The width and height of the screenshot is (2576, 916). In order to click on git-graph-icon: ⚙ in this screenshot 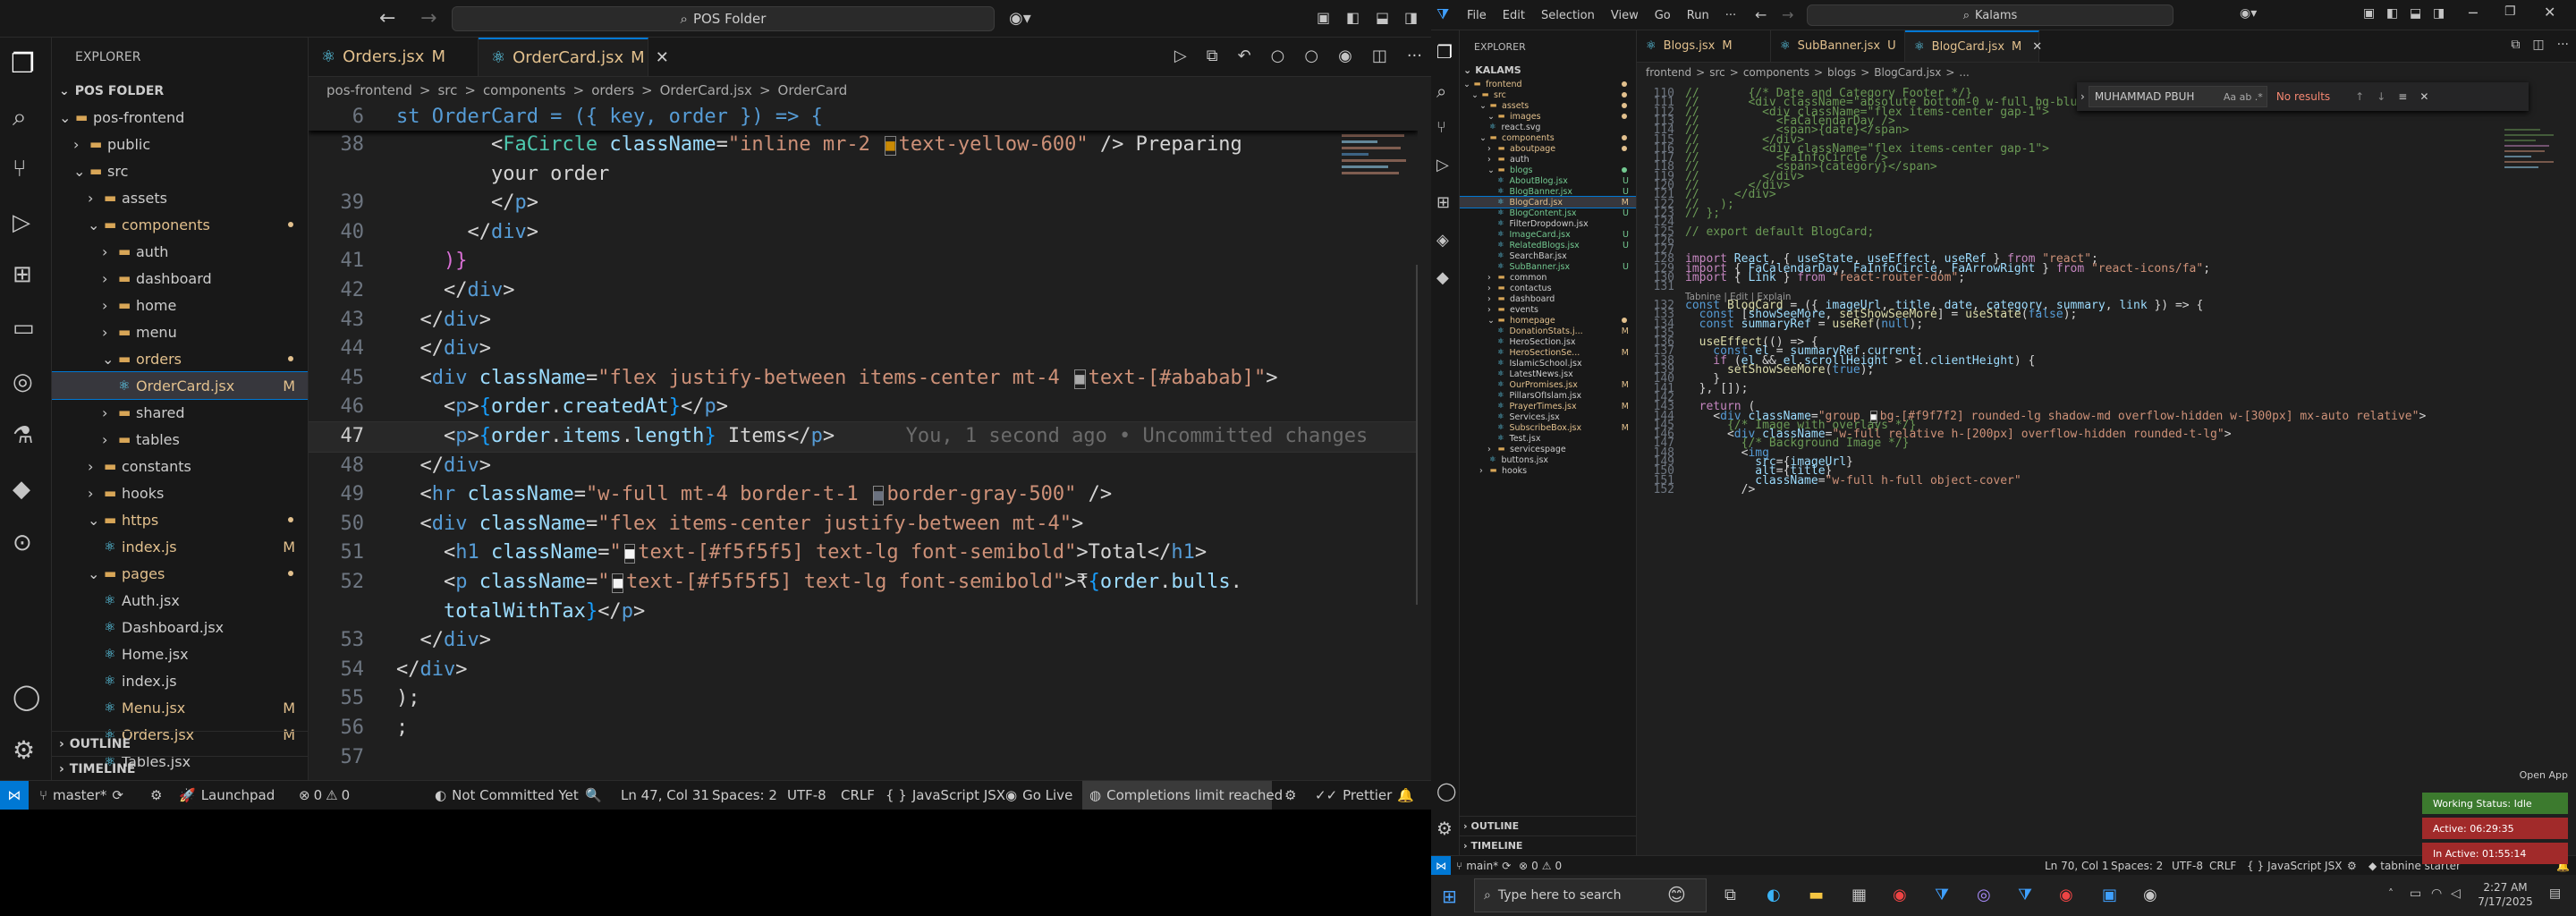, I will do `click(156, 795)`.